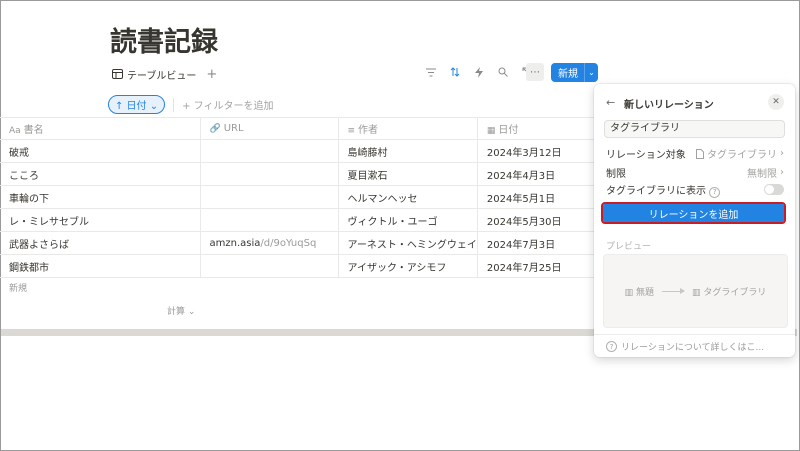  What do you see at coordinates (629, 247) in the screenshot?
I see `preview-label: プレビュー` at bounding box center [629, 247].